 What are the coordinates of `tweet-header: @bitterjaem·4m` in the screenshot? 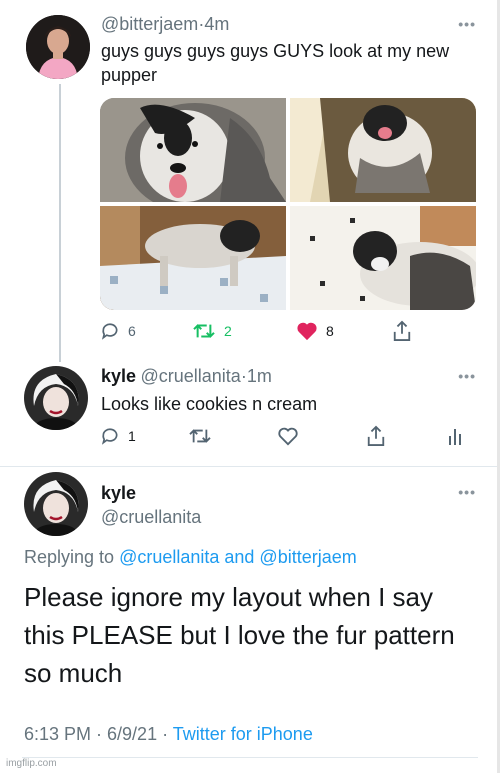 It's located at (165, 24).